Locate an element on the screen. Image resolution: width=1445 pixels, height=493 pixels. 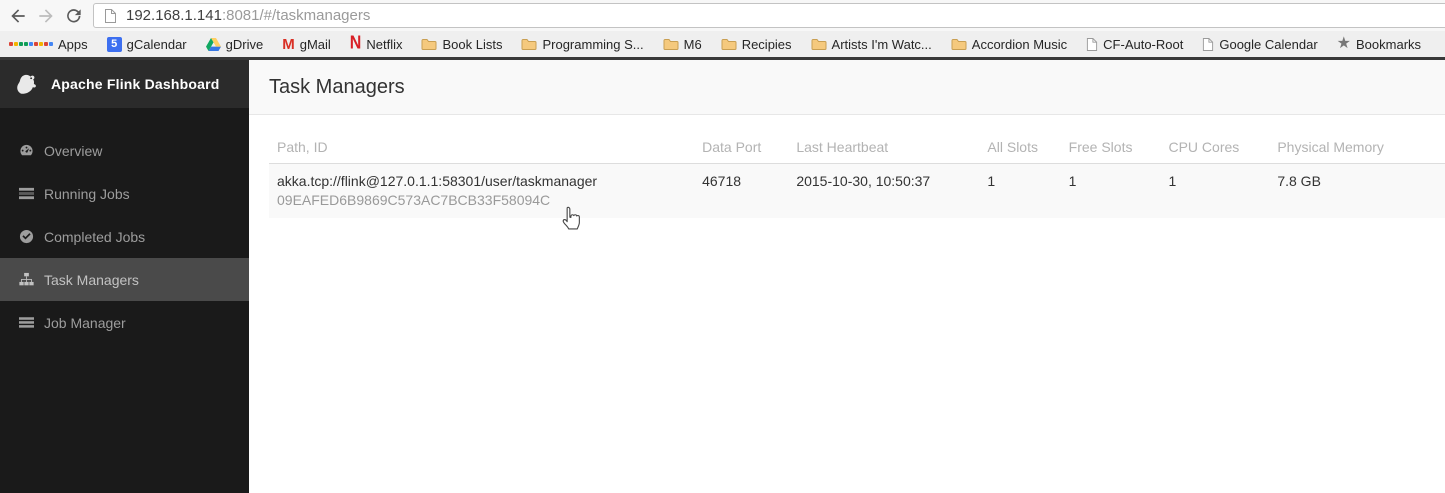
taskmanager-id: 09EAFED6B9869C573AC7BCB33F58094C is located at coordinates (414, 200).